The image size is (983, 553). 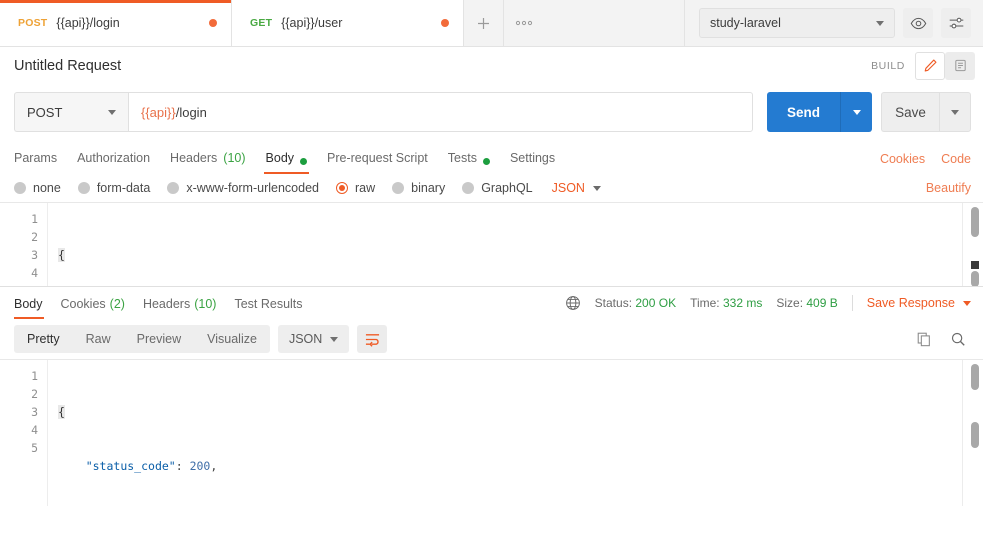 I want to click on build-mode-button, so click(x=930, y=65).